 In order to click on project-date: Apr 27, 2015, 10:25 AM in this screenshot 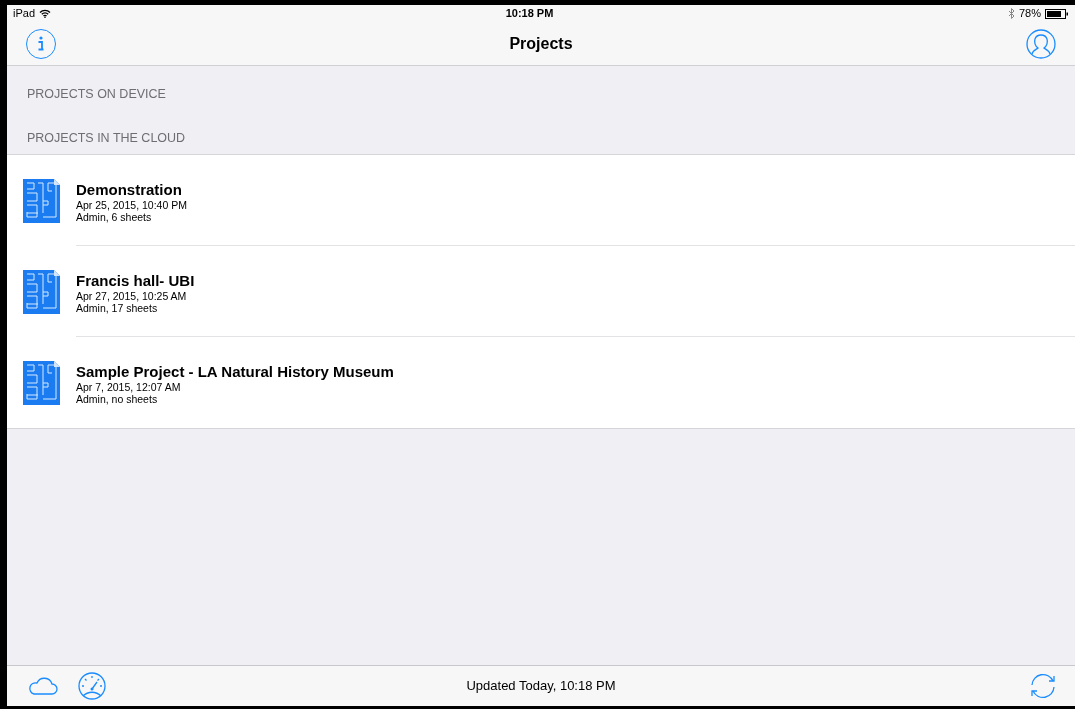, I will do `click(132, 295)`.